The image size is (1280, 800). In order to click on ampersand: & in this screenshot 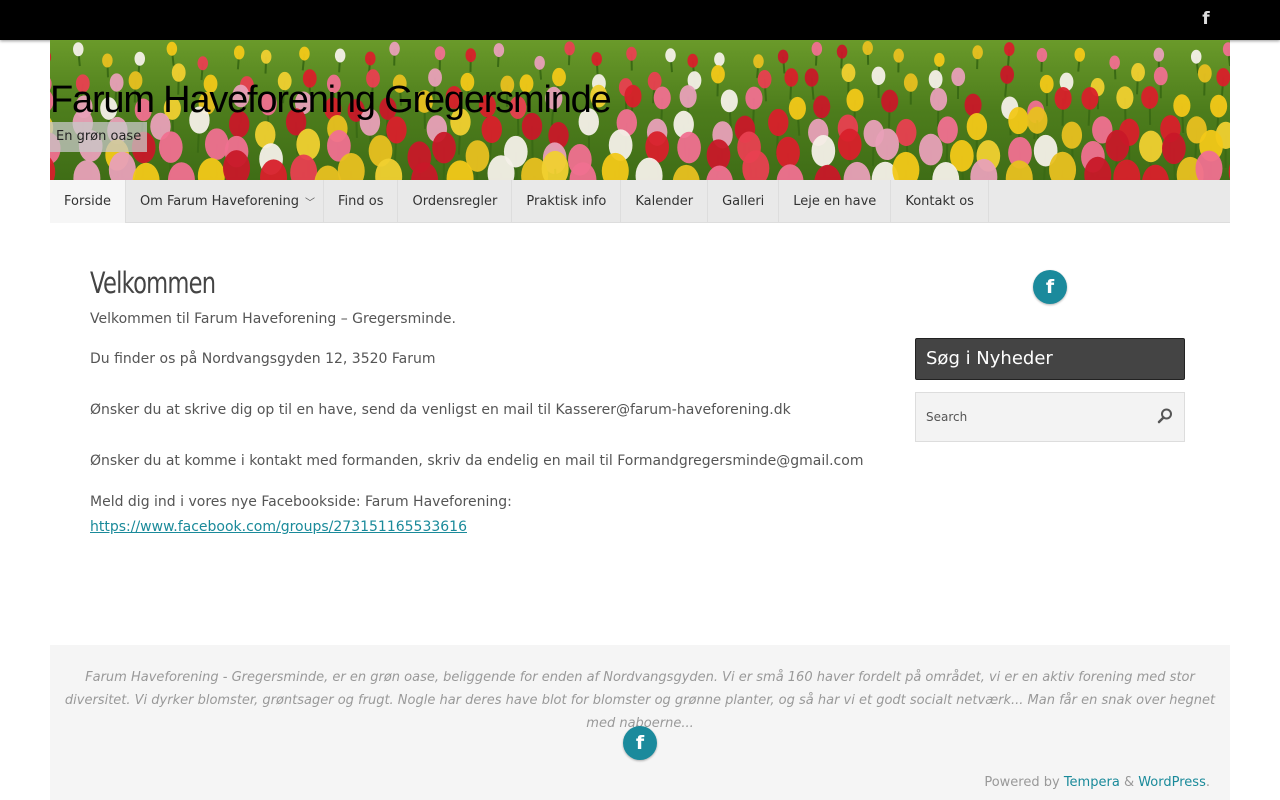, I will do `click(1129, 782)`.